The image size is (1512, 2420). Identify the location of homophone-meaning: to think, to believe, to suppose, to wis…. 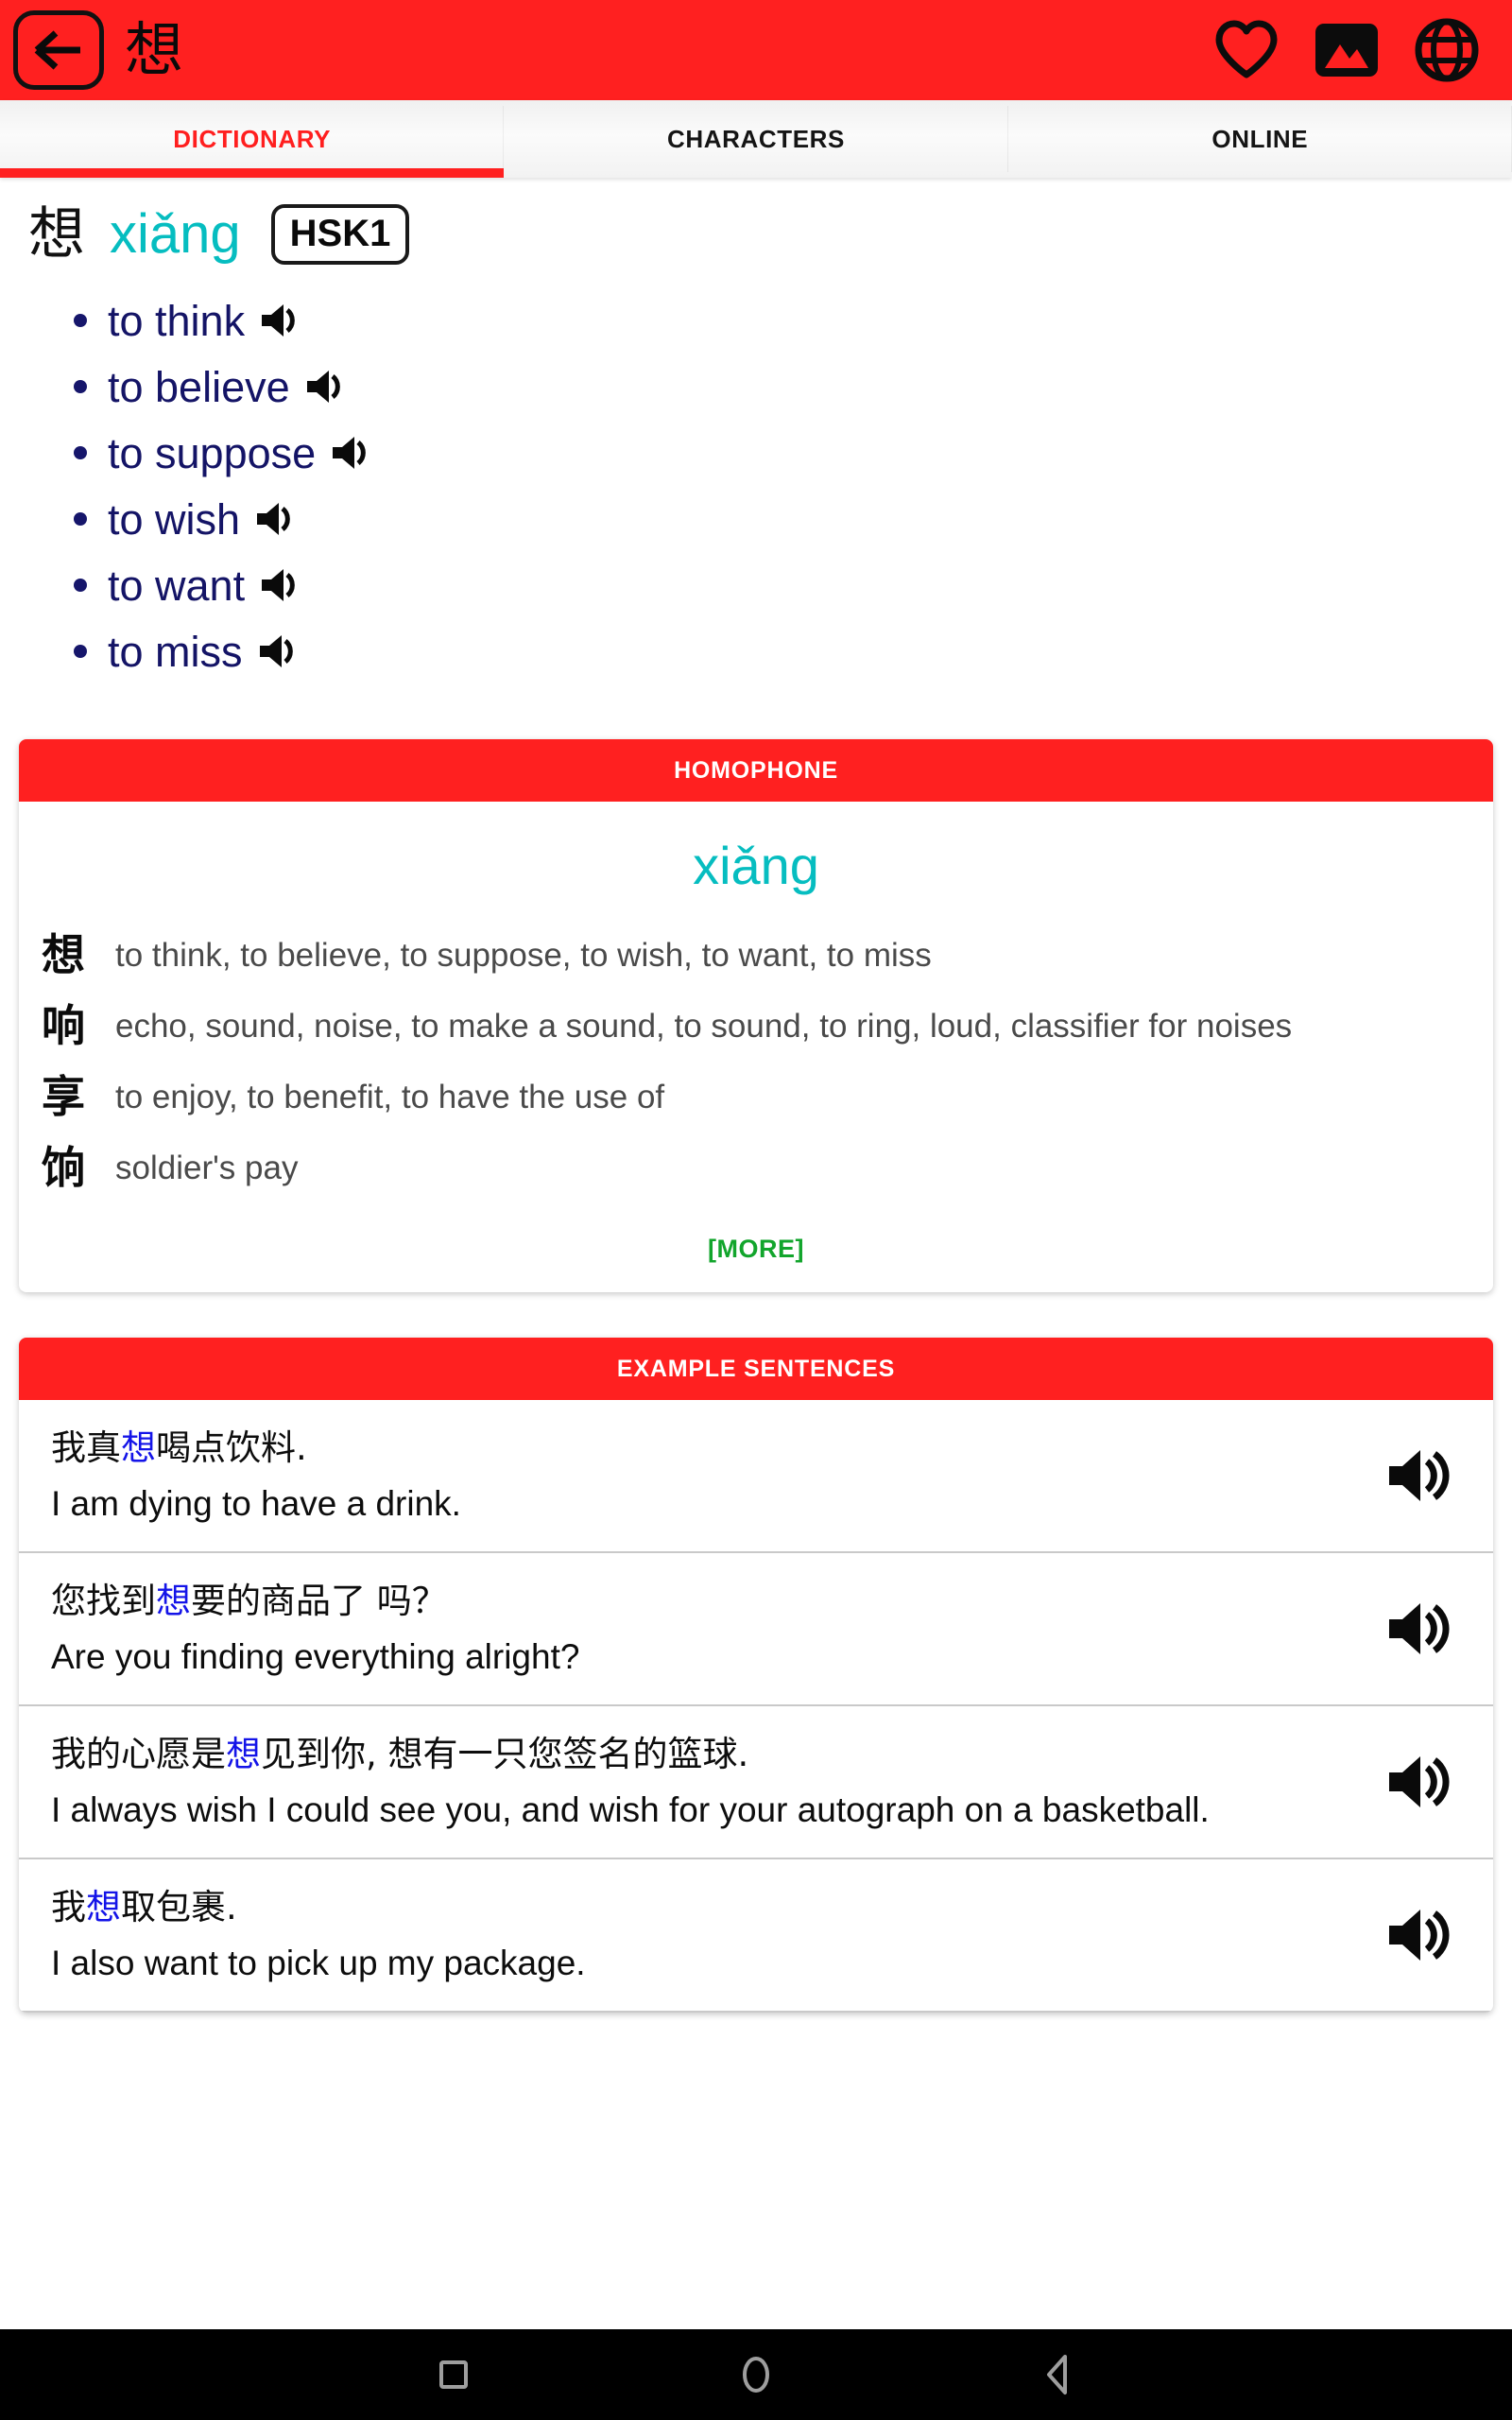
(523, 955).